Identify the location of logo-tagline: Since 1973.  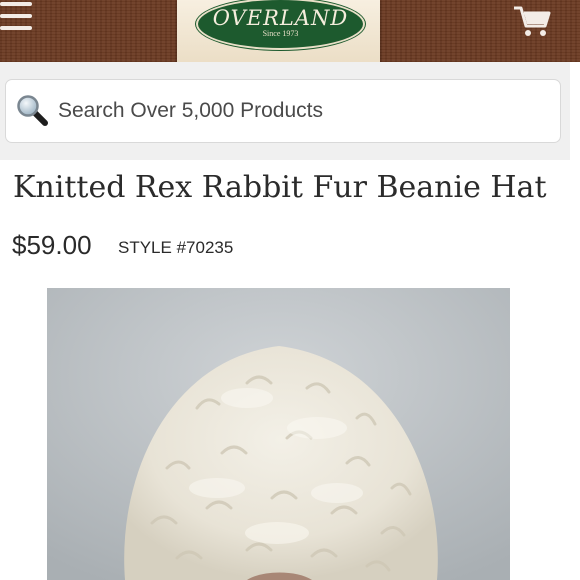
(280, 33).